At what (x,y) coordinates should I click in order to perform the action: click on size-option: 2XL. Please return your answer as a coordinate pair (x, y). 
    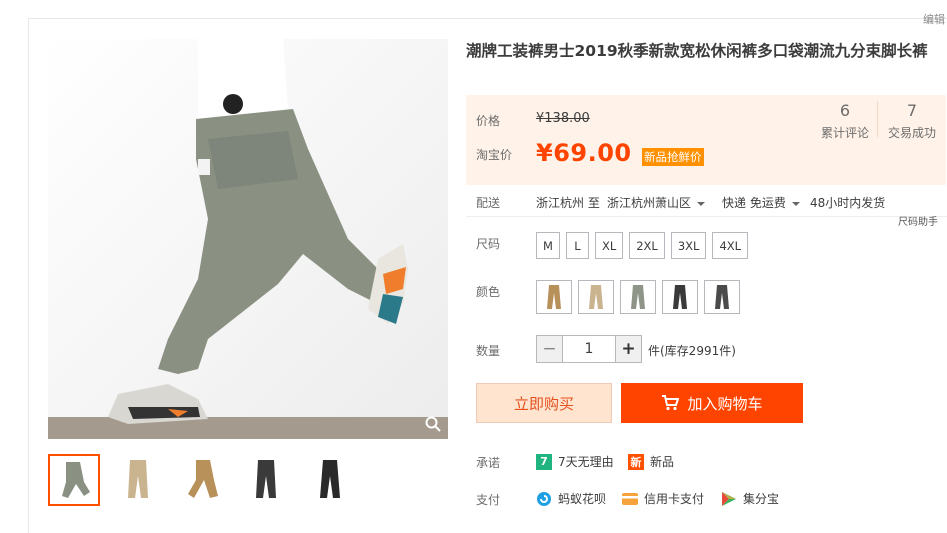
    Looking at the image, I should click on (647, 245).